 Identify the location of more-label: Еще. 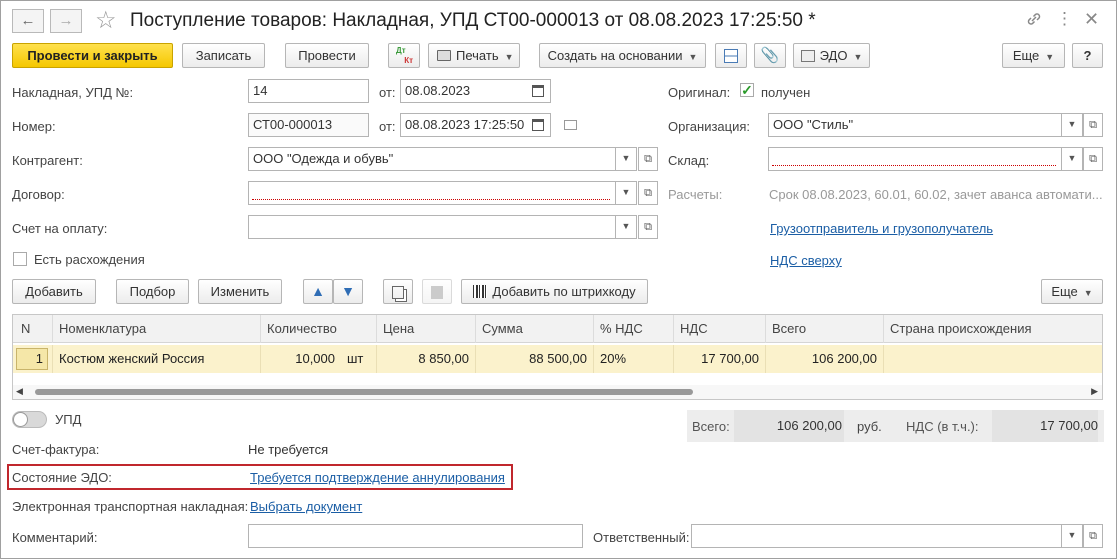
(1026, 55).